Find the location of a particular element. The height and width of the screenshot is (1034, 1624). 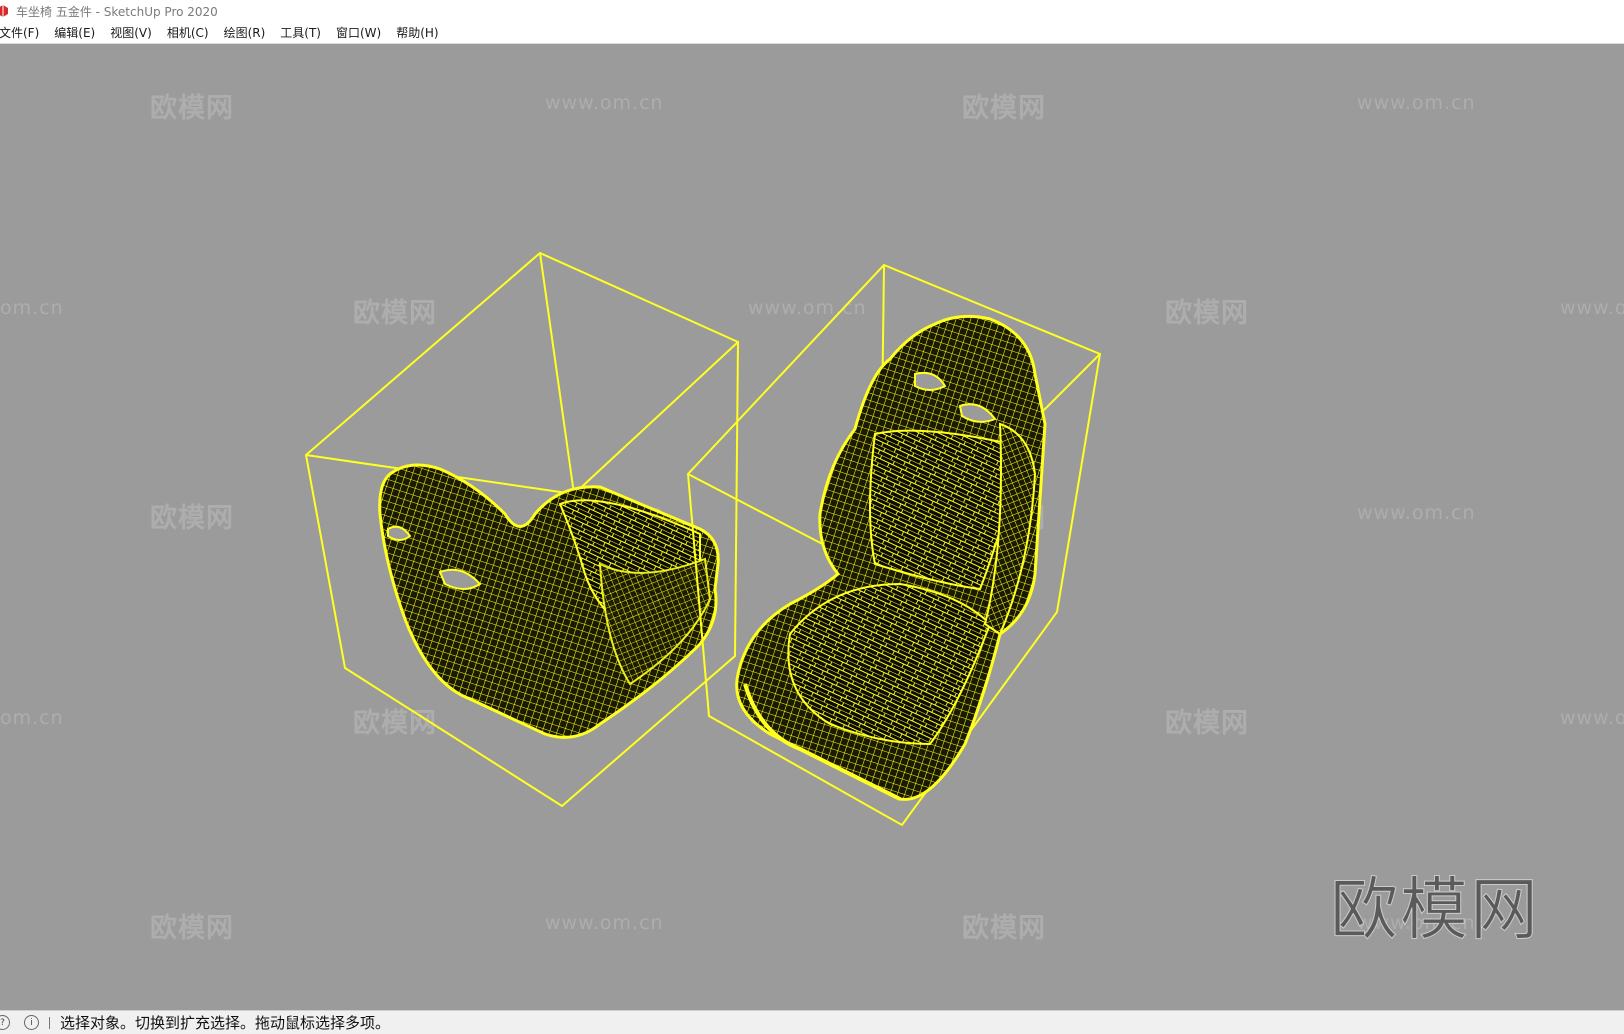

menu-draw: 绘图(R) is located at coordinates (245, 32).